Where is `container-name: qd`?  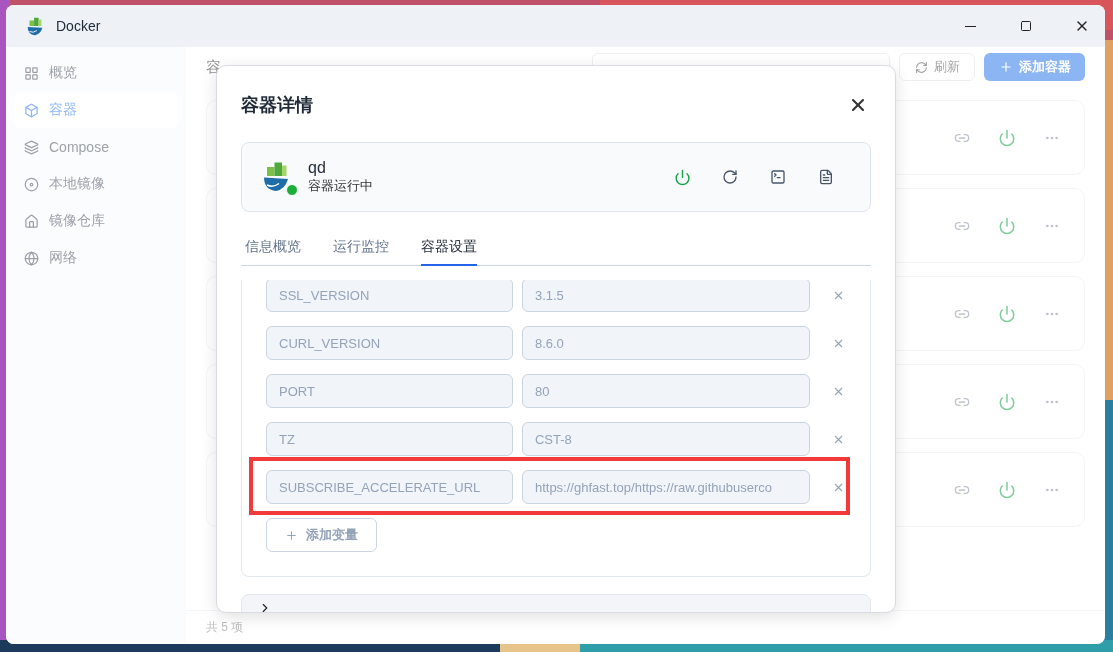 container-name: qd is located at coordinates (317, 168).